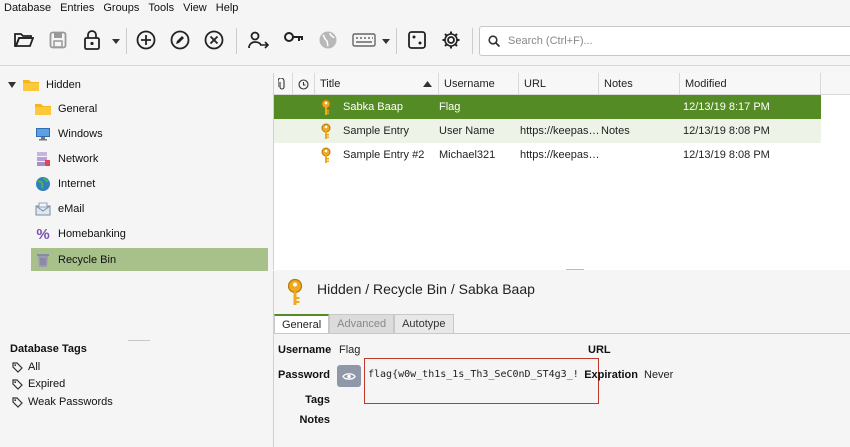  I want to click on paperclip-icon, so click(281, 84).